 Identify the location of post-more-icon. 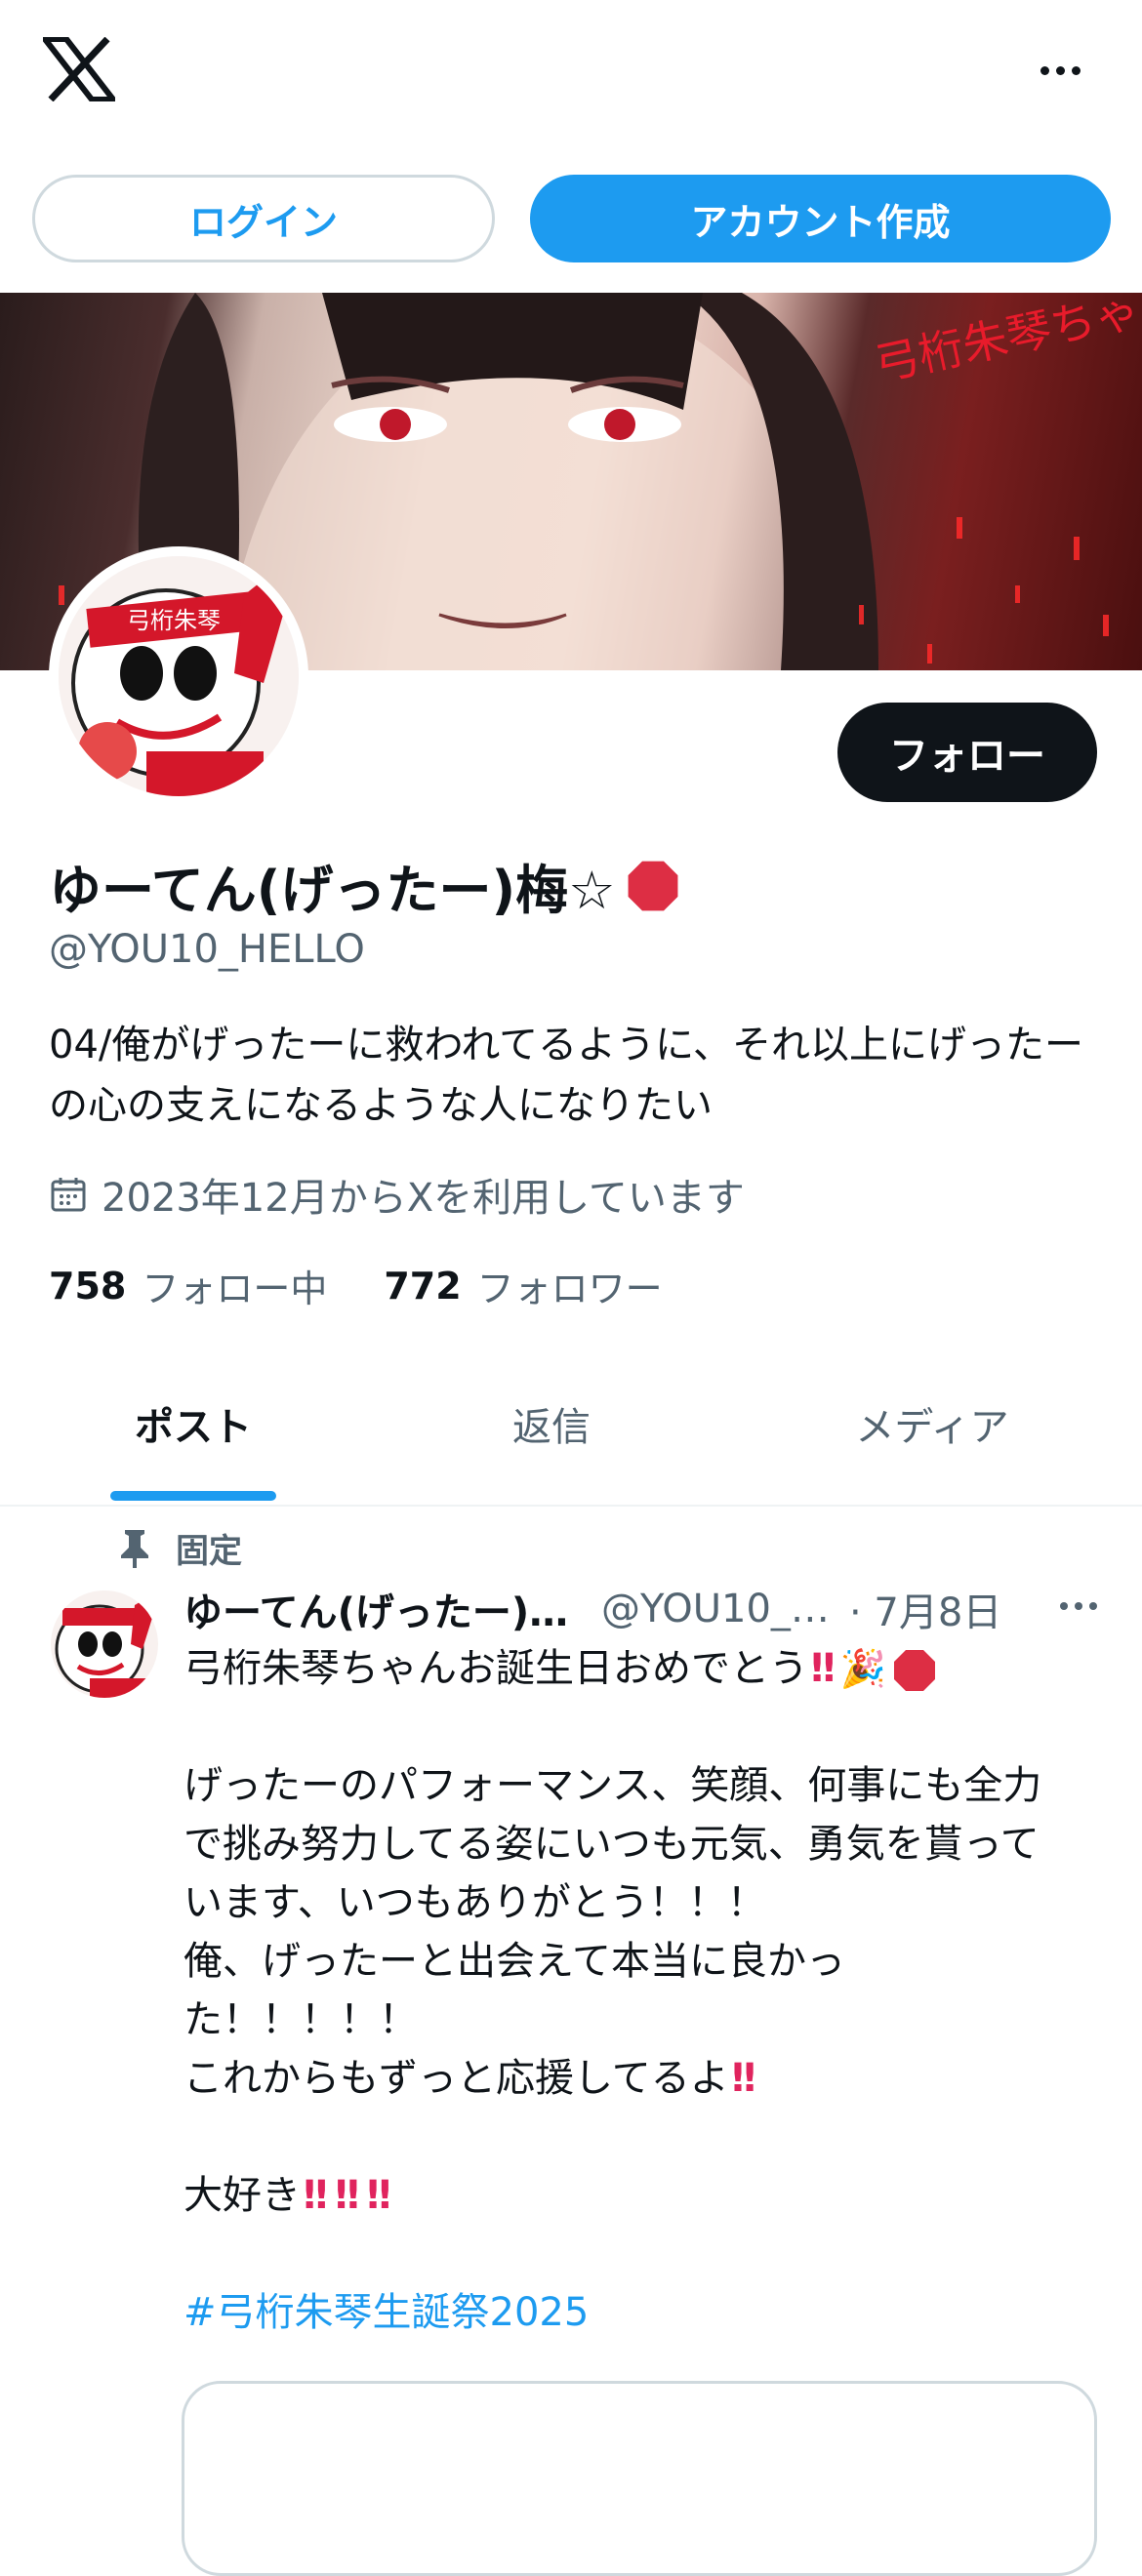
(1078, 1605).